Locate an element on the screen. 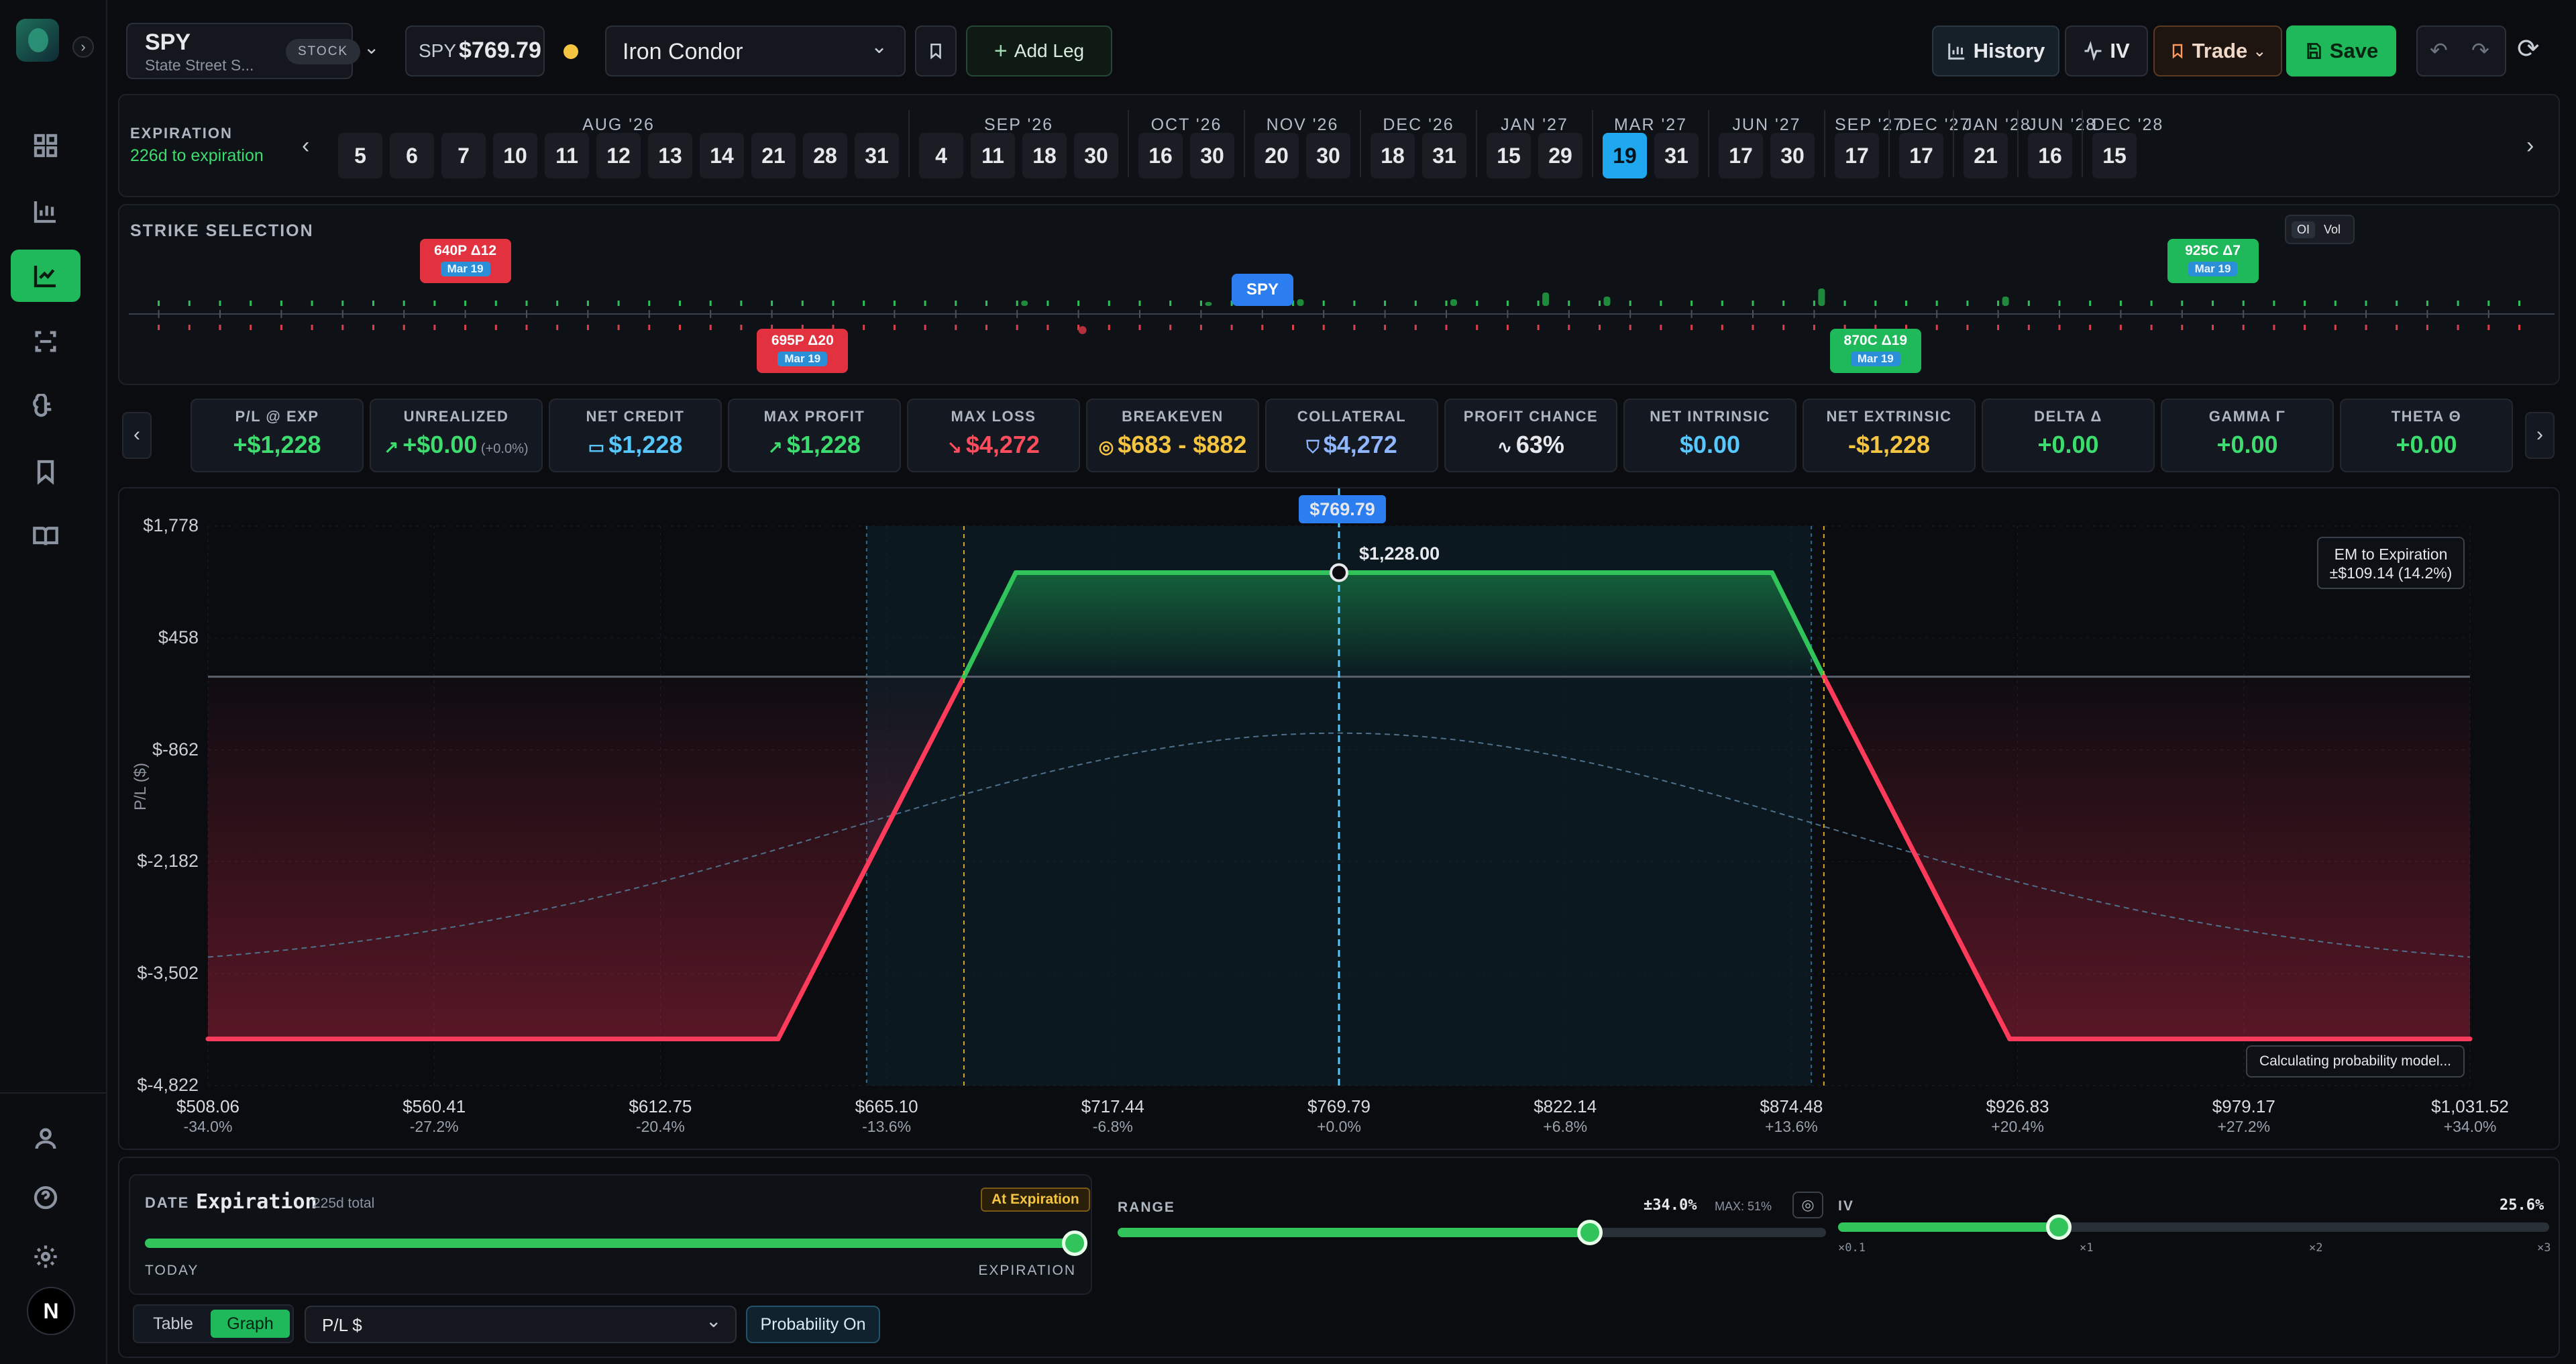  expiration-date-chip: 28 is located at coordinates (825, 155).